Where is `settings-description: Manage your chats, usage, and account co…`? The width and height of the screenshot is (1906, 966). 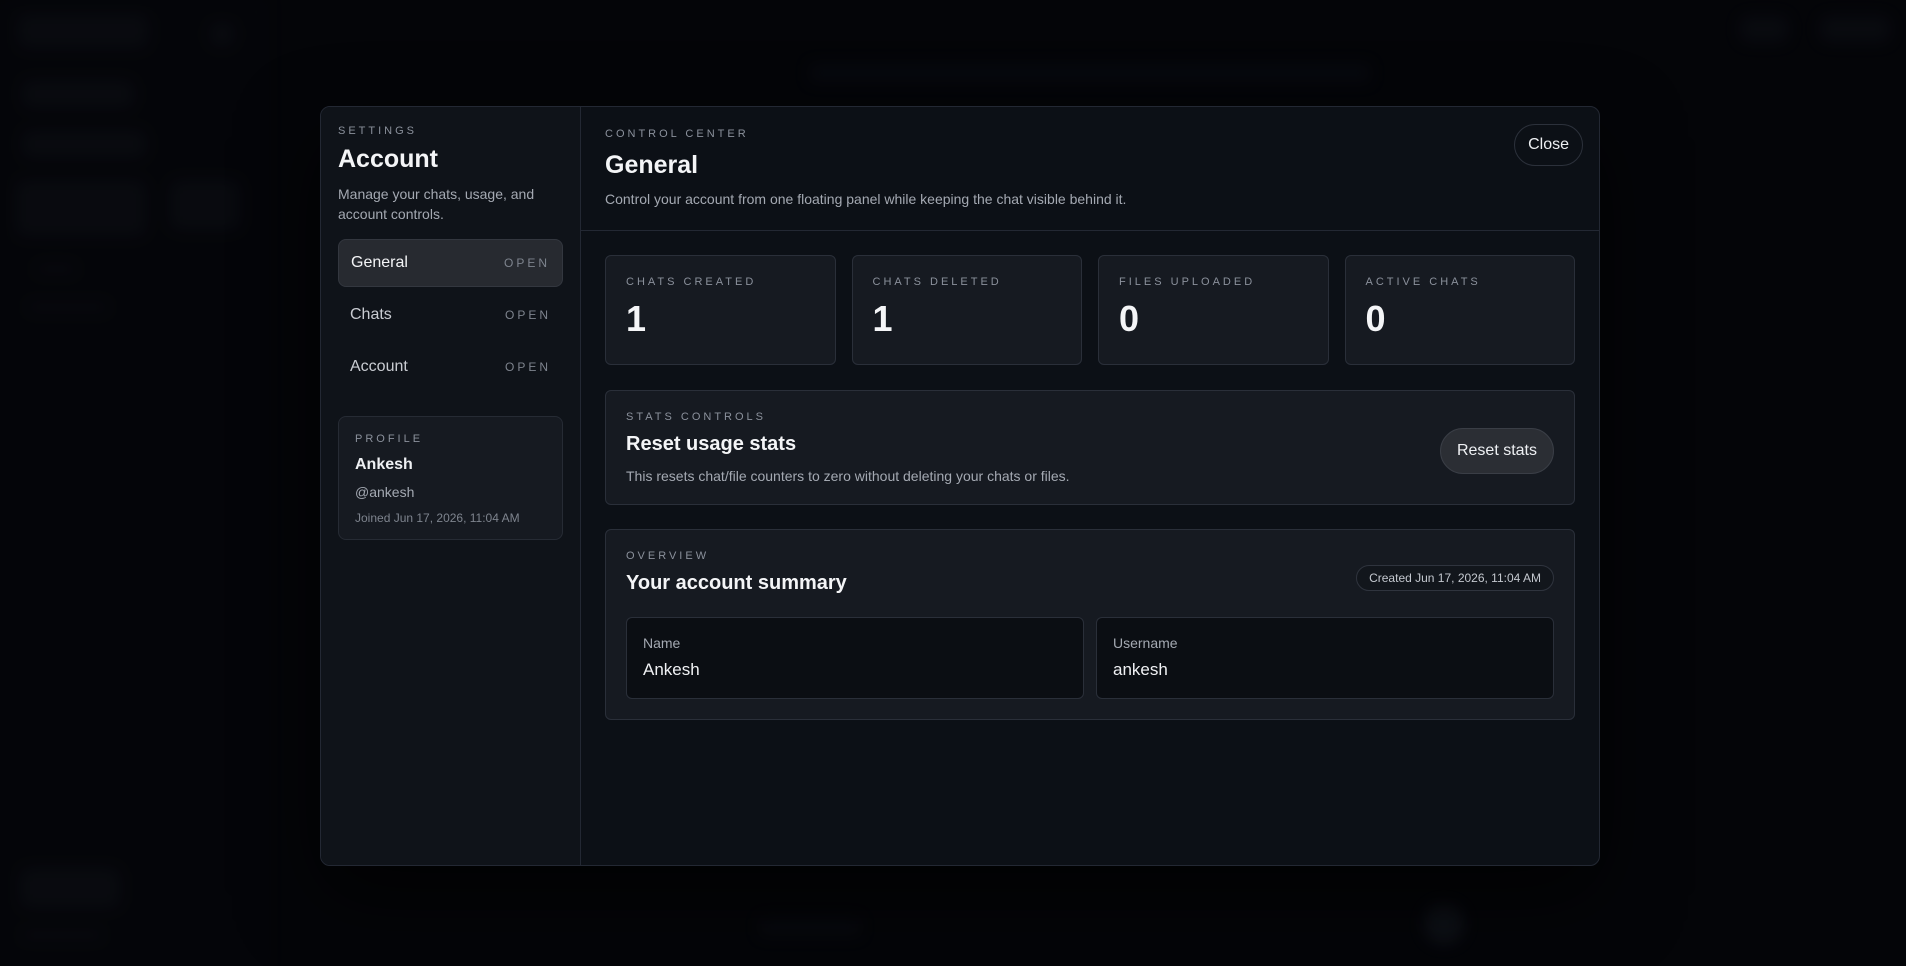 settings-description: Manage your chats, usage, and account co… is located at coordinates (436, 204).